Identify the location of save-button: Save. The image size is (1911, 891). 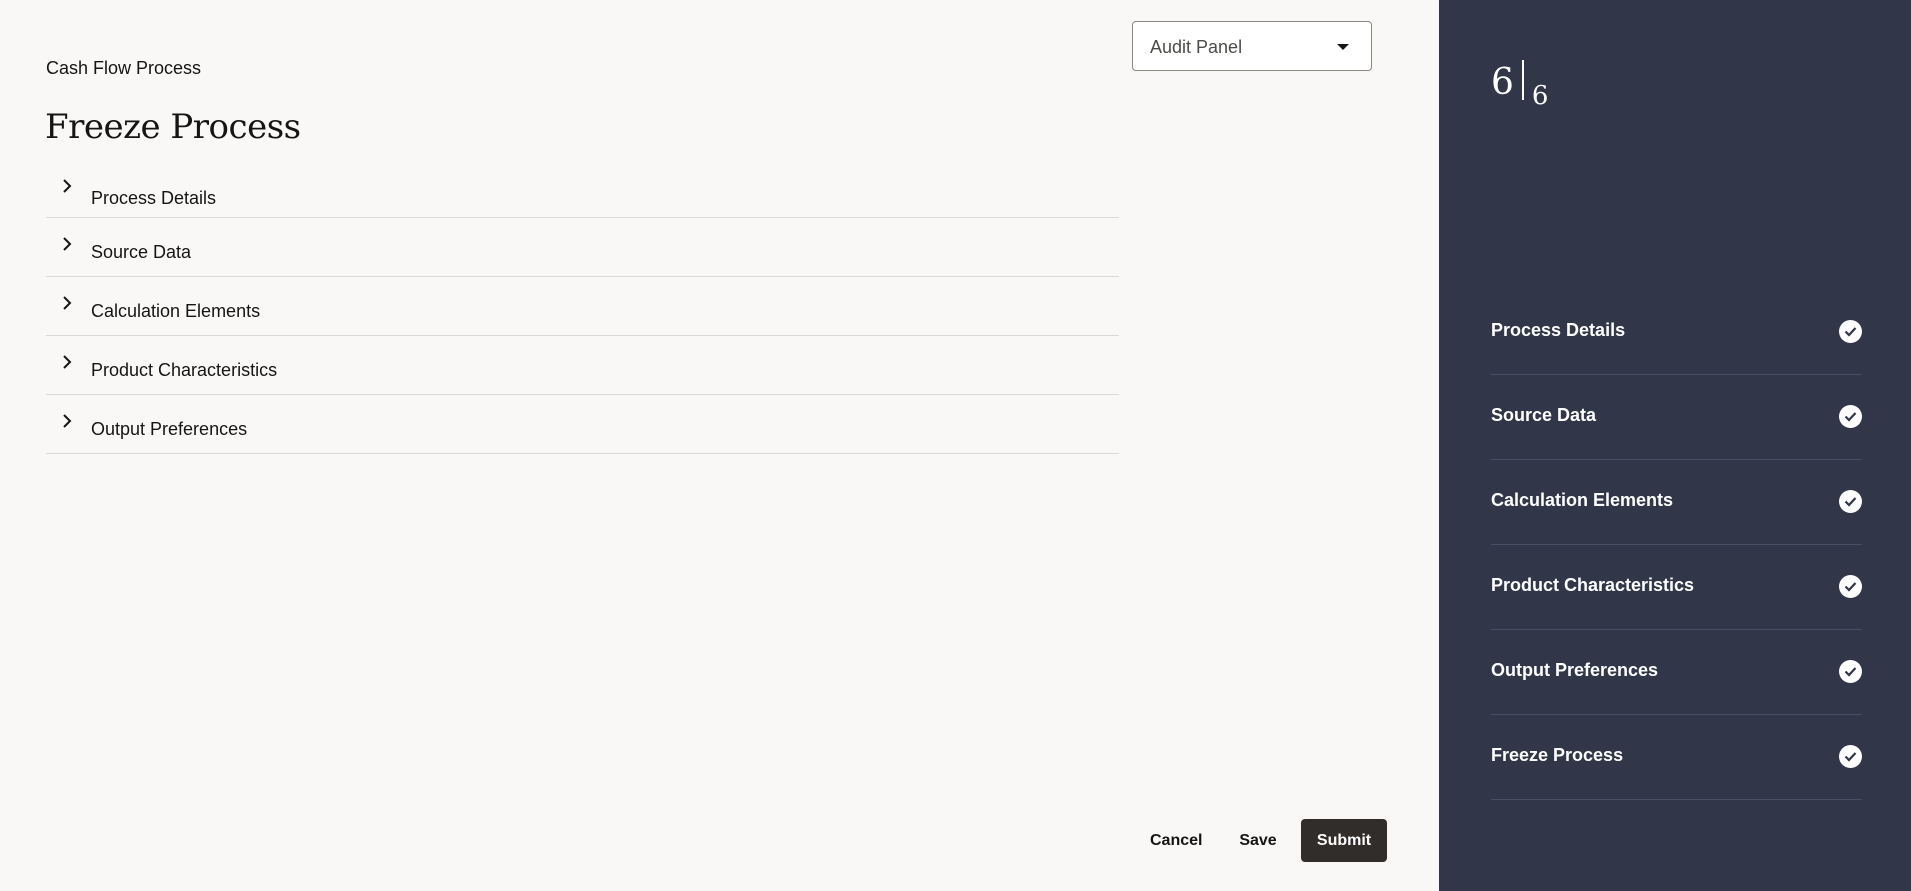
(1258, 840).